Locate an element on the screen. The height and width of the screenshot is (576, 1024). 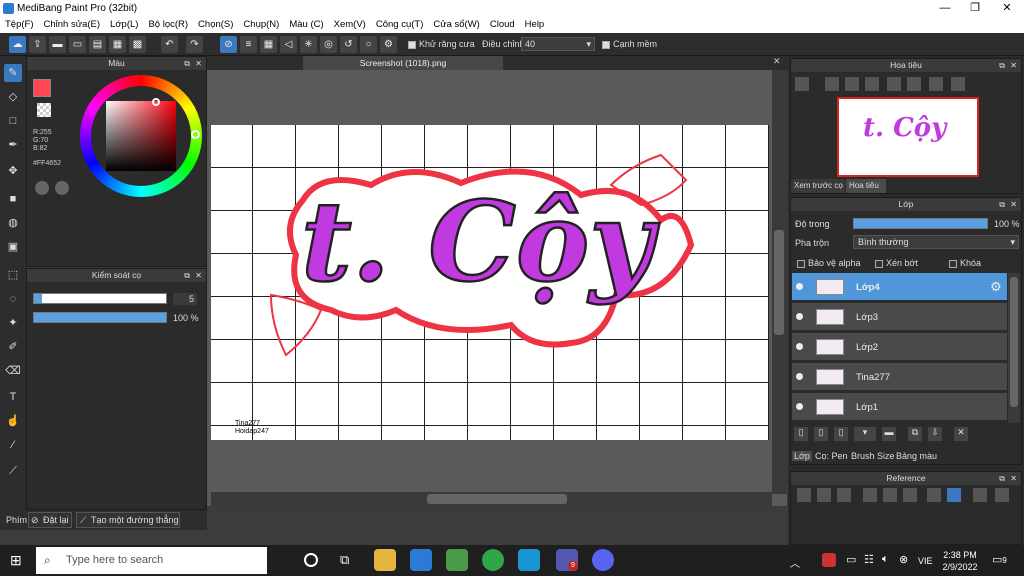
soft-edge-option: Cạnh mềm is located at coordinates (629, 44).